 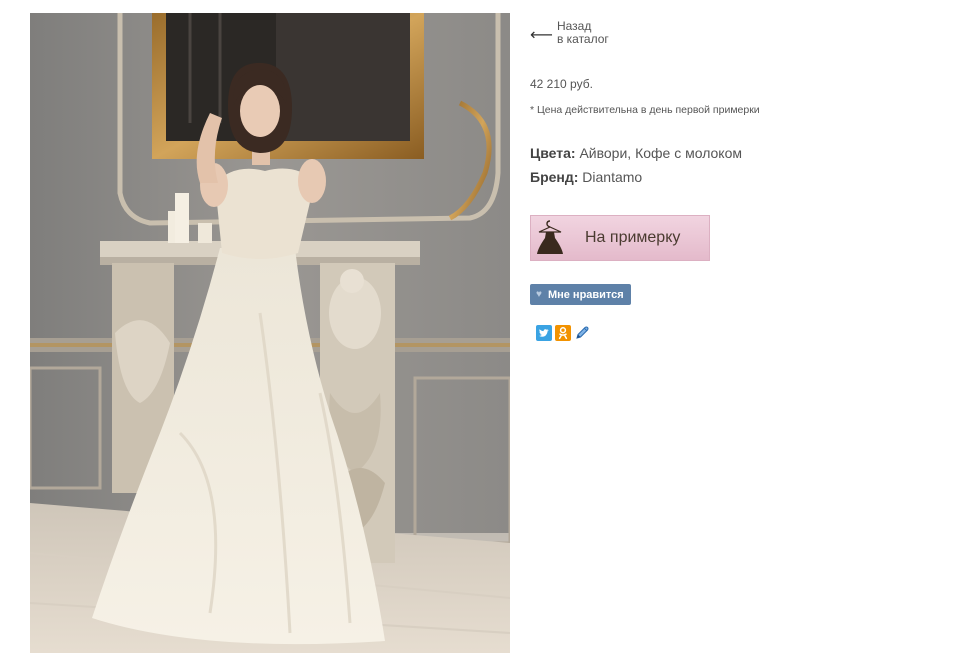 What do you see at coordinates (539, 294) in the screenshot?
I see `heart-icon: ♥` at bounding box center [539, 294].